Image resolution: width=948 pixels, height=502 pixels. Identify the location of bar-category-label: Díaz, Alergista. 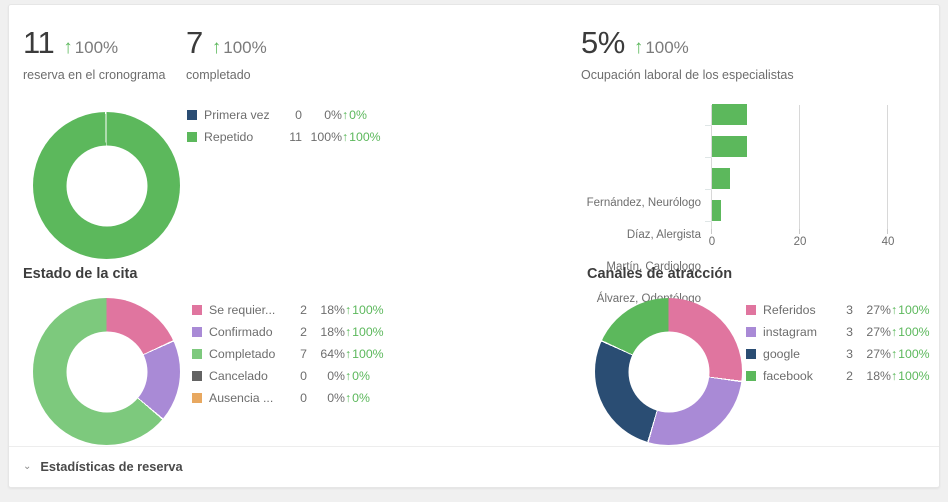
(663, 235).